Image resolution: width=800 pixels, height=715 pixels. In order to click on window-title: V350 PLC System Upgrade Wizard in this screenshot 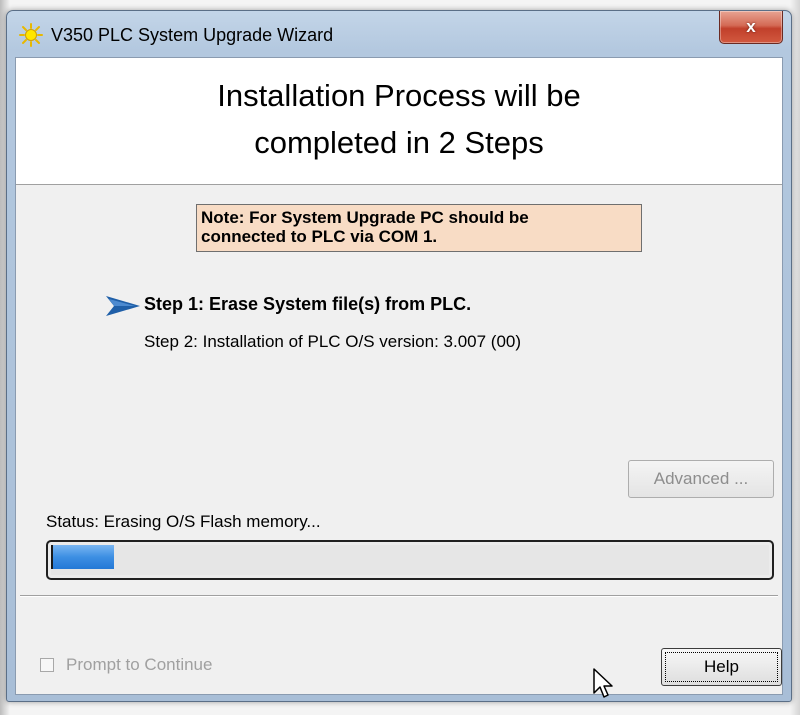, I will do `click(192, 35)`.